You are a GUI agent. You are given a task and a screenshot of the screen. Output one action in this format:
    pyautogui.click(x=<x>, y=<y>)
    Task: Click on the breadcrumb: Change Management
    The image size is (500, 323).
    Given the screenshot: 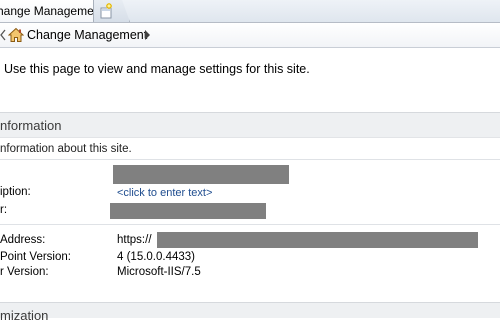 What is the action you would take?
    pyautogui.click(x=250, y=35)
    